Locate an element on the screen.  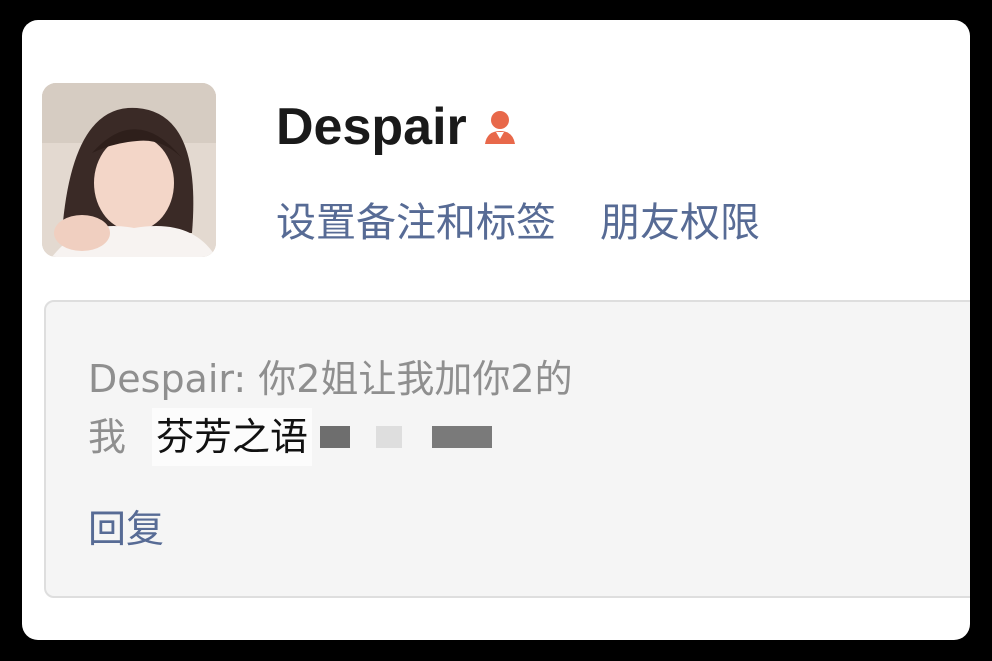
contact-name-row: Despair is located at coordinates (398, 127).